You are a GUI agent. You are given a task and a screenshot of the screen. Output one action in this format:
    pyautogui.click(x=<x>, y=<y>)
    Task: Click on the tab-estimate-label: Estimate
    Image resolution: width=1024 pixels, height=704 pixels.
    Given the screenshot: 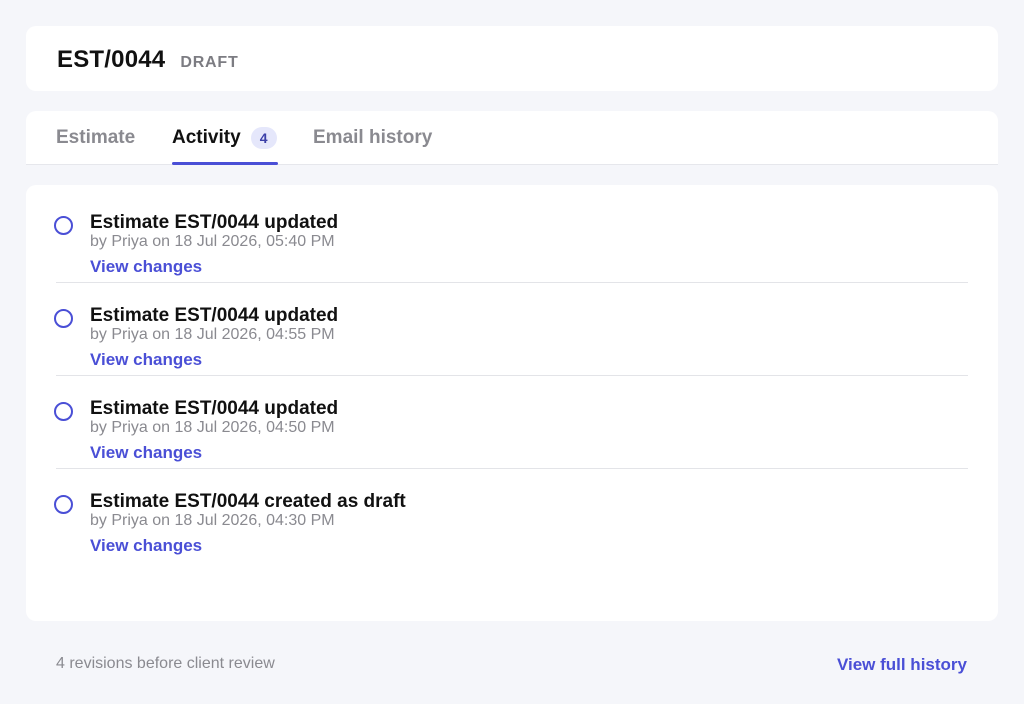 What is the action you would take?
    pyautogui.click(x=96, y=137)
    